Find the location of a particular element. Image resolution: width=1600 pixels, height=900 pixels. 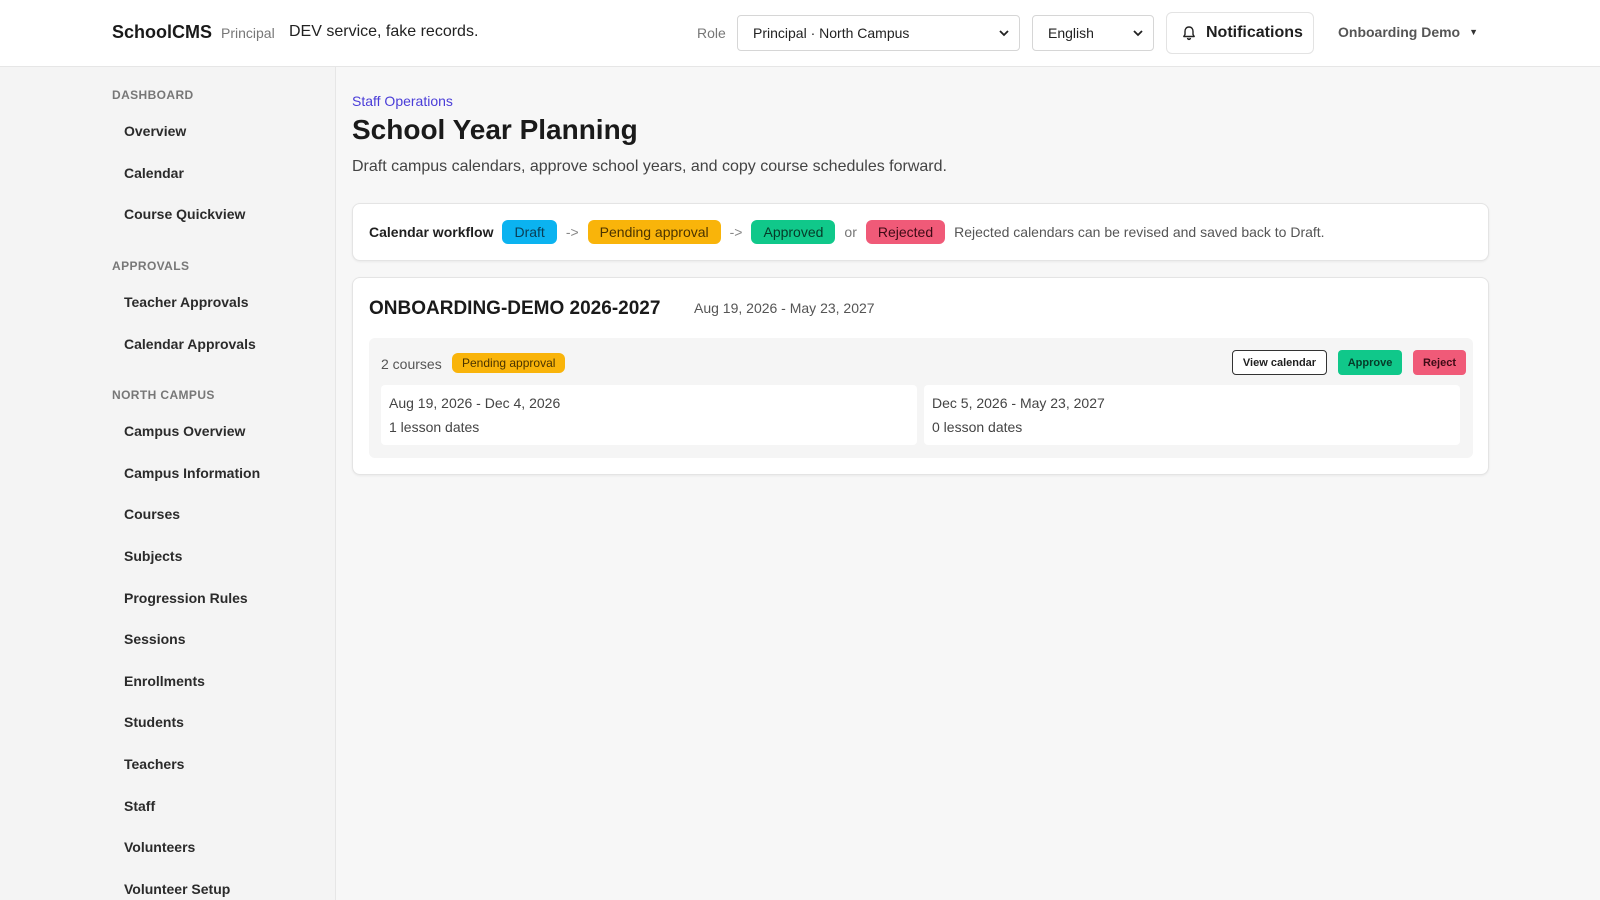

sidebar-item-teachers: Teachers is located at coordinates (154, 764).